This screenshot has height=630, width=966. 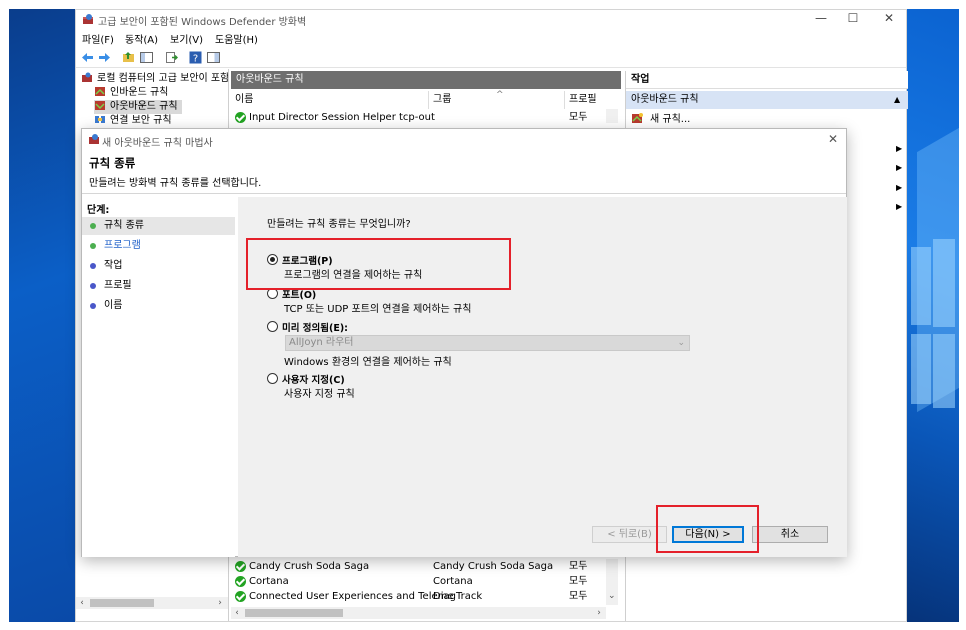 I want to click on tree-item-connection-security-rules: 연결 보안 규칙, so click(x=133, y=121).